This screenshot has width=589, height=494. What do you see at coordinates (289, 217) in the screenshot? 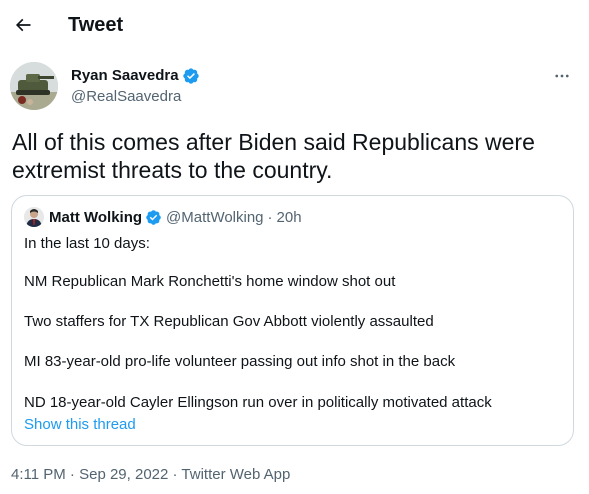
I see `quoted-timestamp: 20h` at bounding box center [289, 217].